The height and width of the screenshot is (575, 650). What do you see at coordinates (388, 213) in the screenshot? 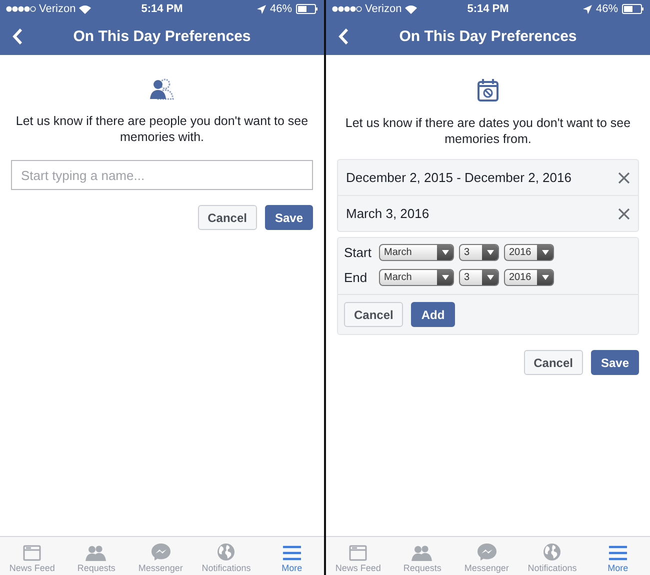
I see `date-range-label: March 3, 2016` at bounding box center [388, 213].